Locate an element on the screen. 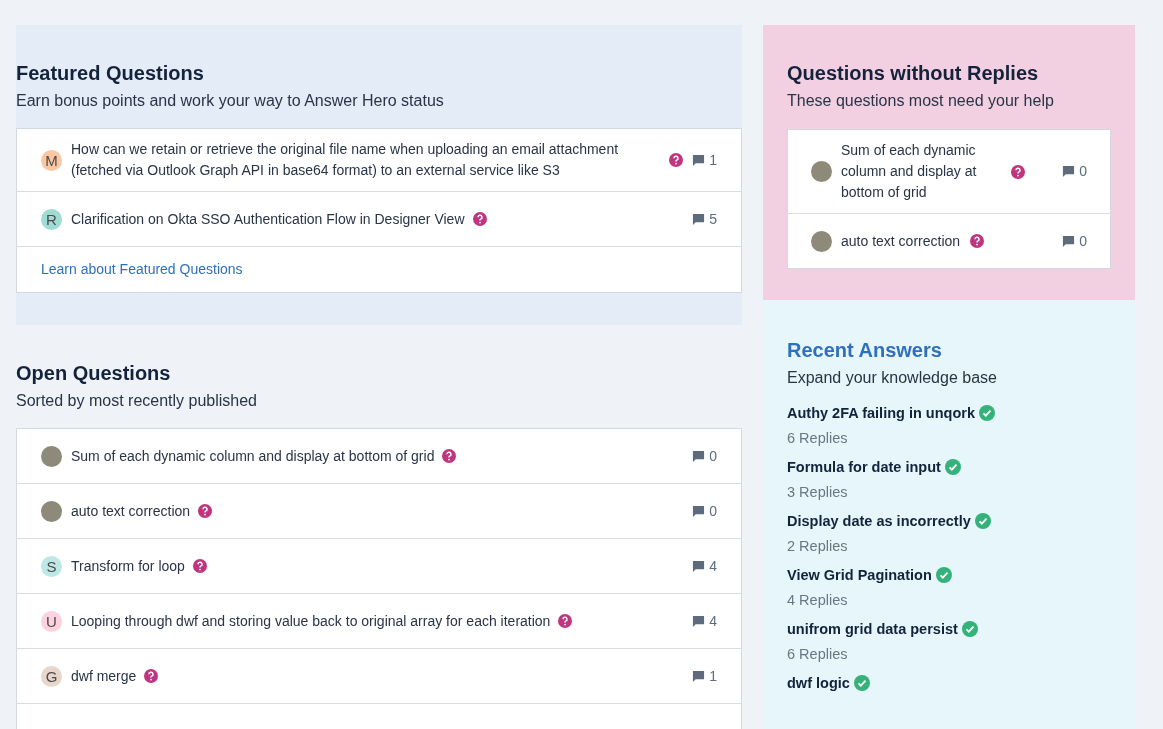 Image resolution: width=1163 pixels, height=729 pixels. letter-avatar: R is located at coordinates (51, 219).